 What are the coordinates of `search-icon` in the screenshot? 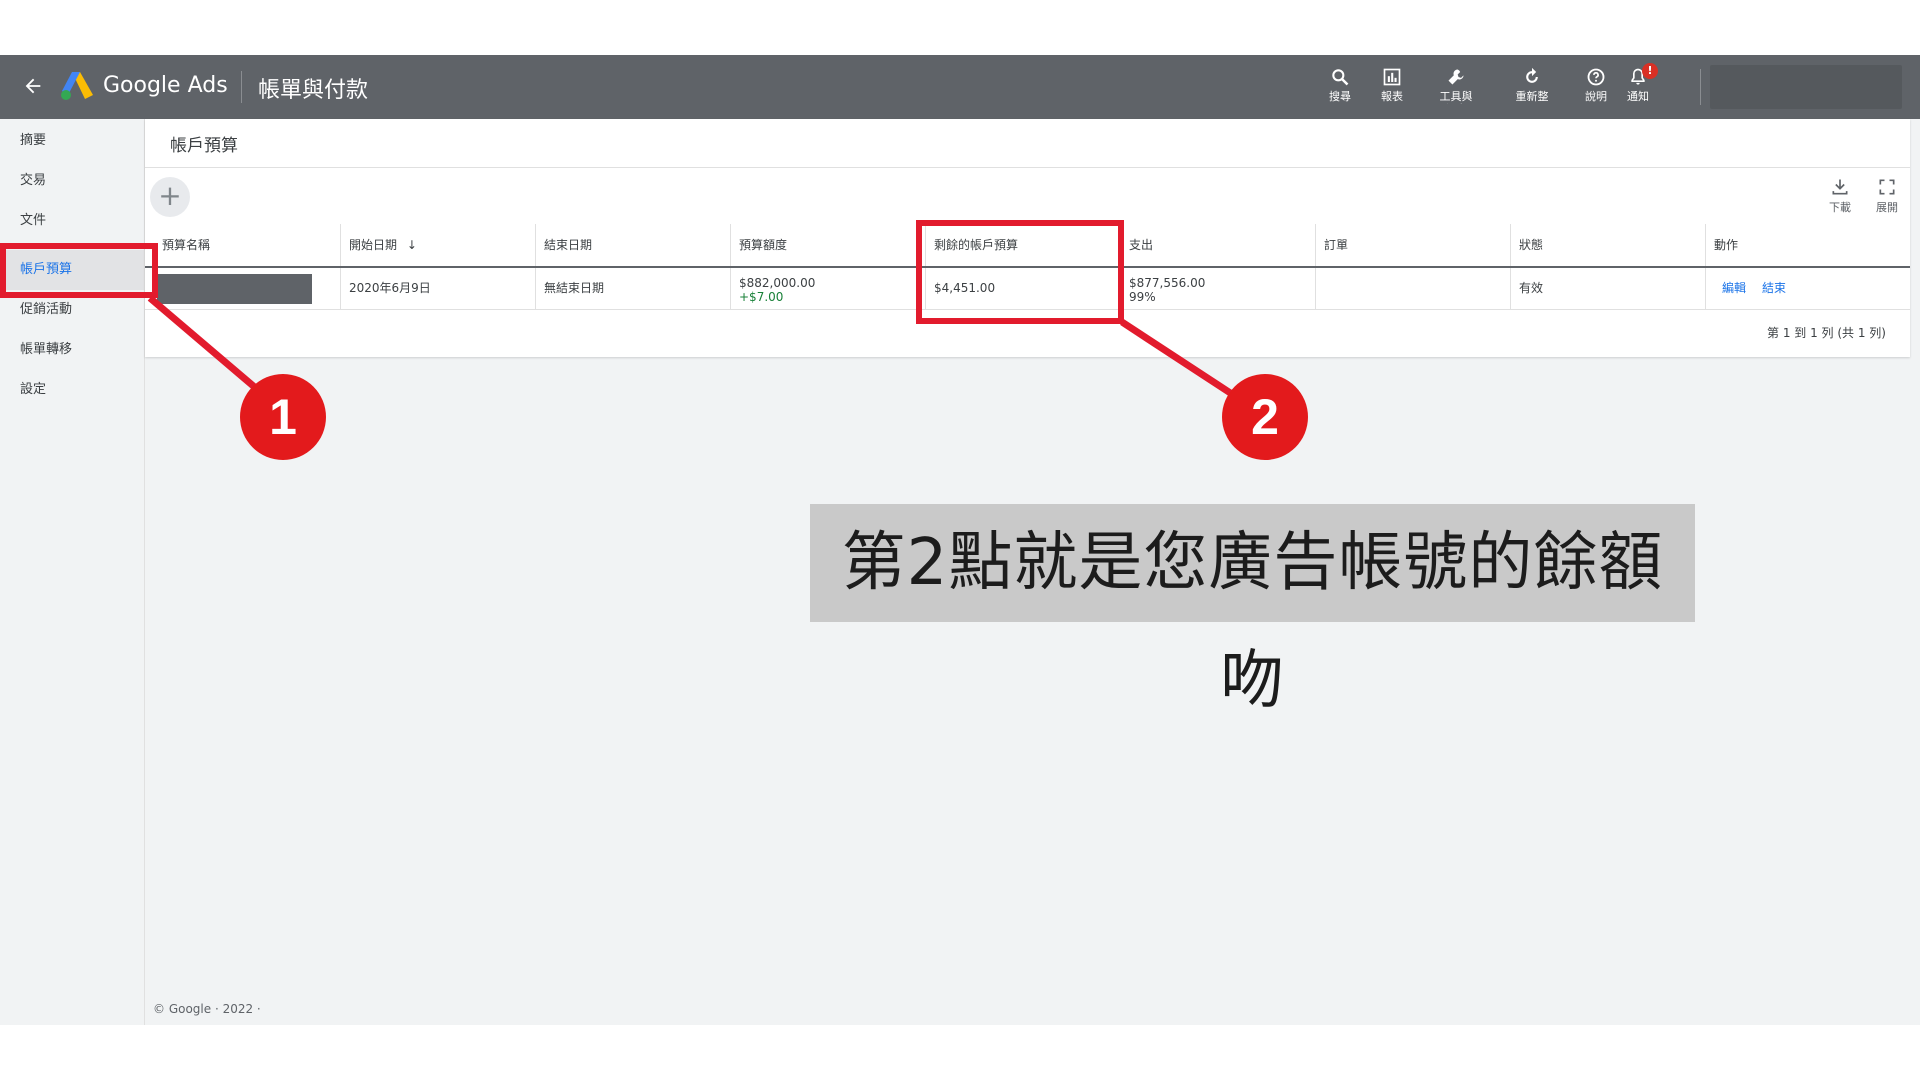 It's located at (1340, 77).